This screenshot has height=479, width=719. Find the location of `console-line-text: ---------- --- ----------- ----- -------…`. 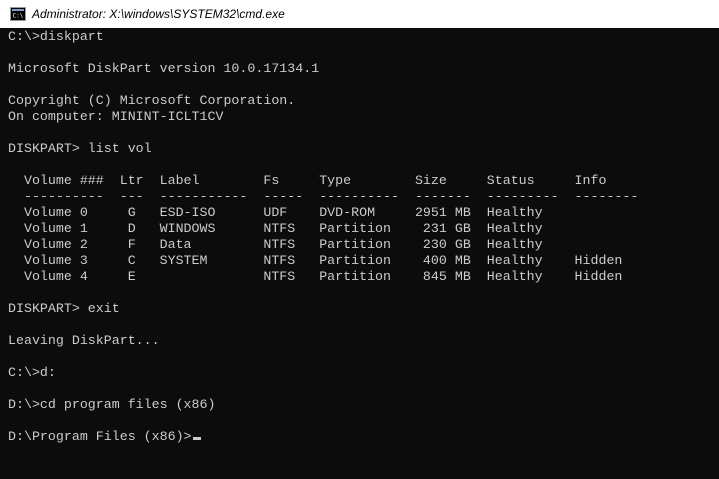

console-line-text: ---------- --- ----------- ----- -------… is located at coordinates (323, 196).